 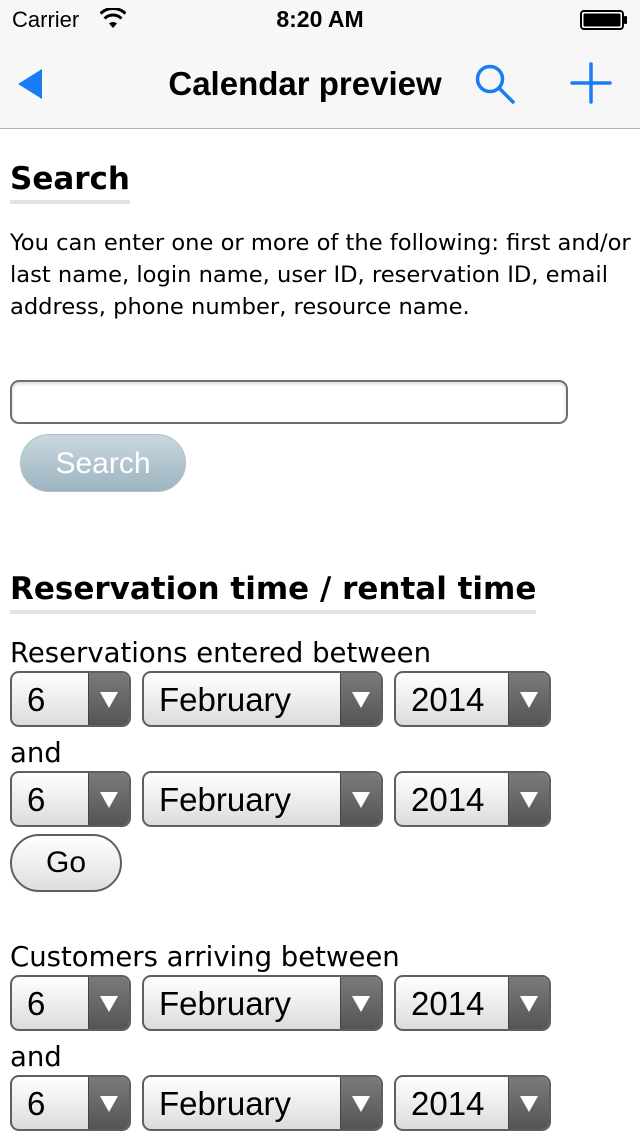 I want to click on entered-to-year-select: 2014, so click(x=472, y=799).